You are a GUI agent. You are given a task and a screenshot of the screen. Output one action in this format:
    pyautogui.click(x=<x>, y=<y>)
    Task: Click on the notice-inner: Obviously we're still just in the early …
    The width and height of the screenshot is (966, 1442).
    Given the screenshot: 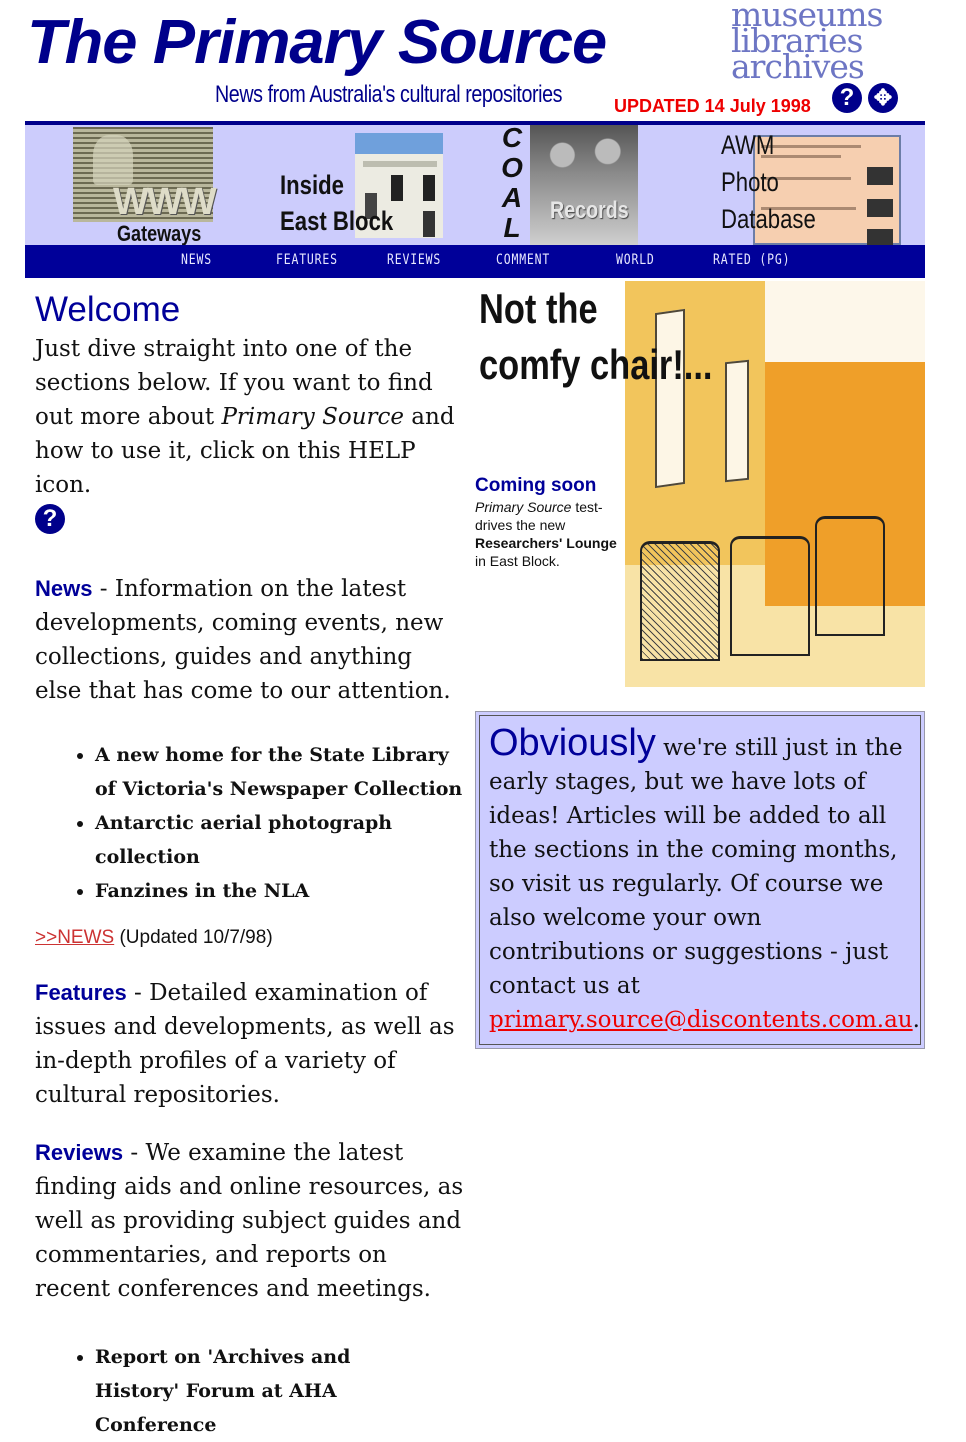 What is the action you would take?
    pyautogui.click(x=700, y=880)
    